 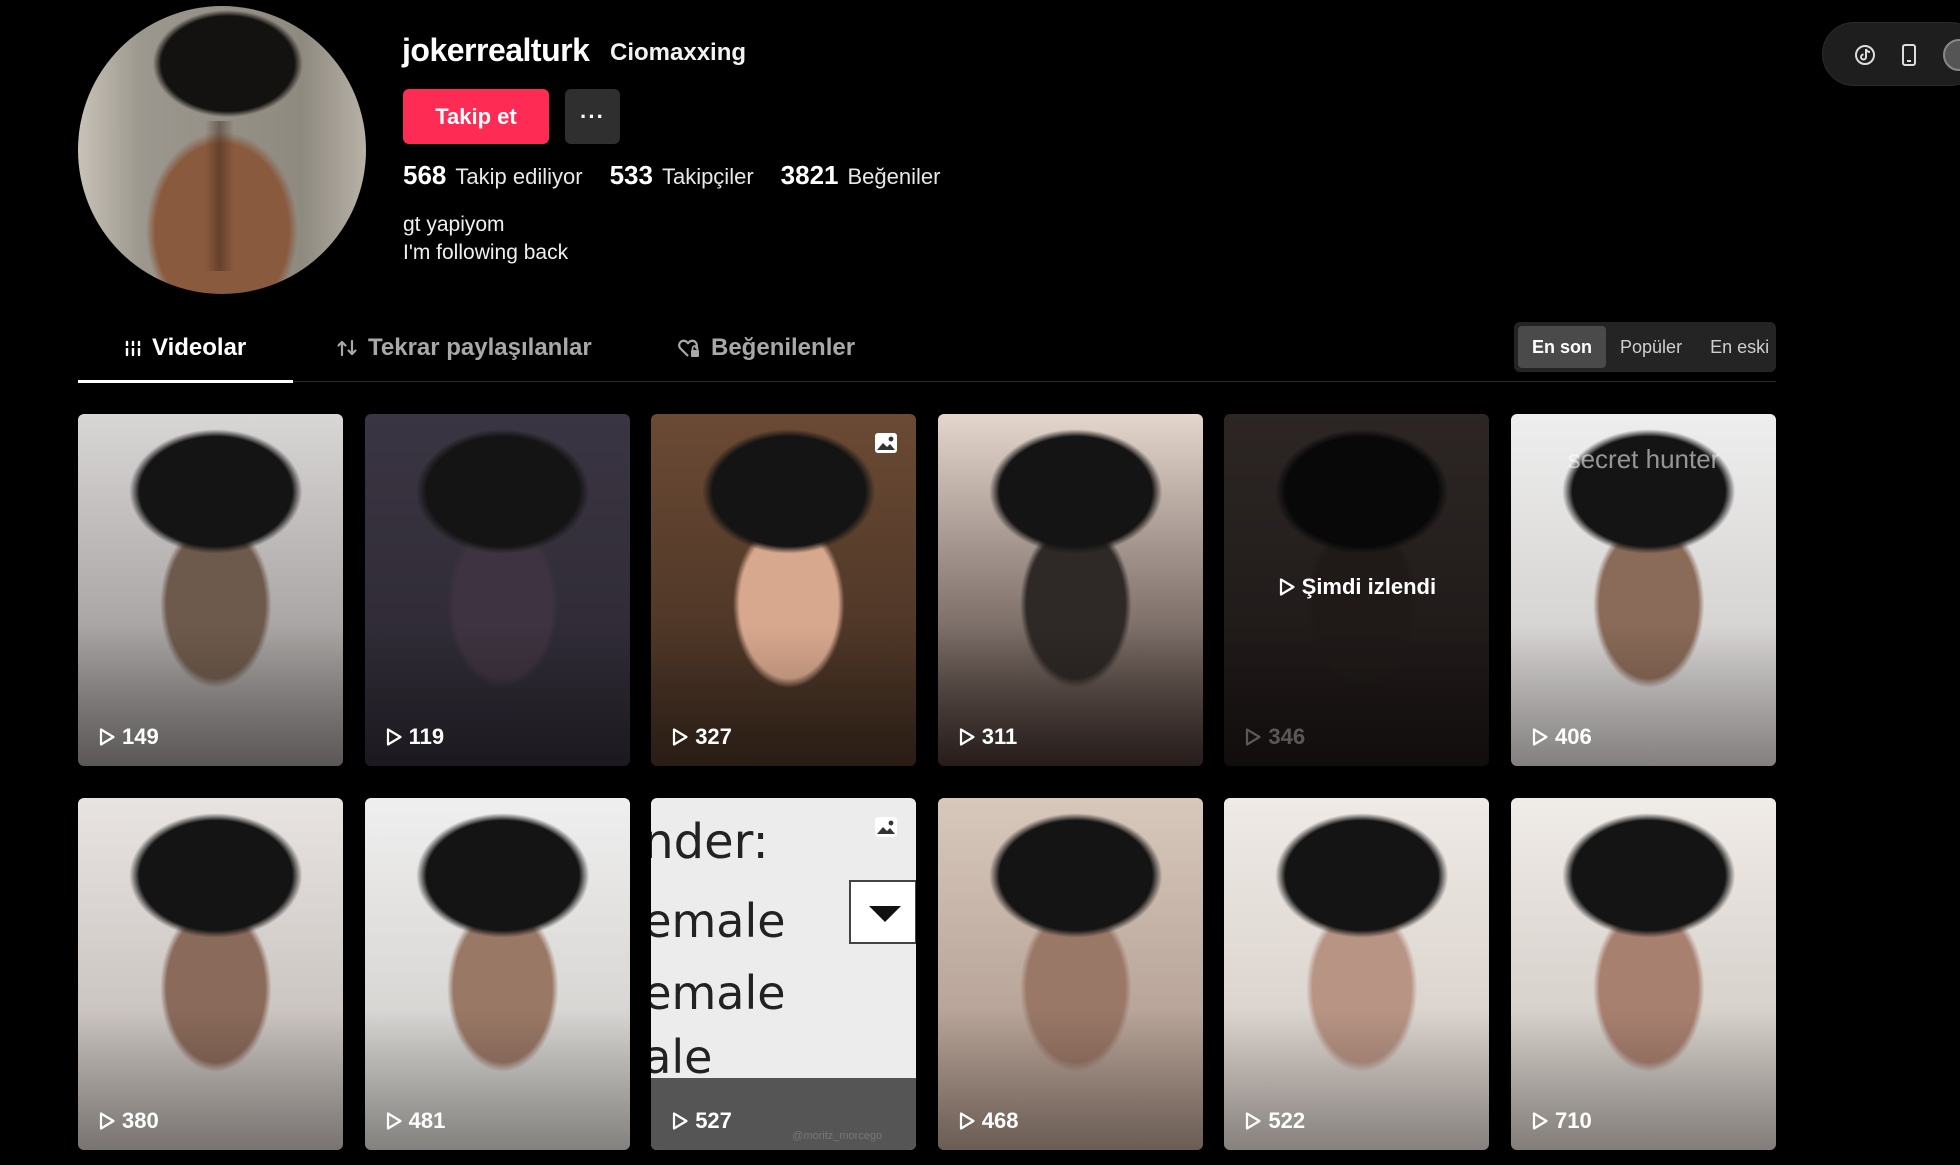 I want to click on profile-nickname: Ciomaxxing, so click(x=678, y=52).